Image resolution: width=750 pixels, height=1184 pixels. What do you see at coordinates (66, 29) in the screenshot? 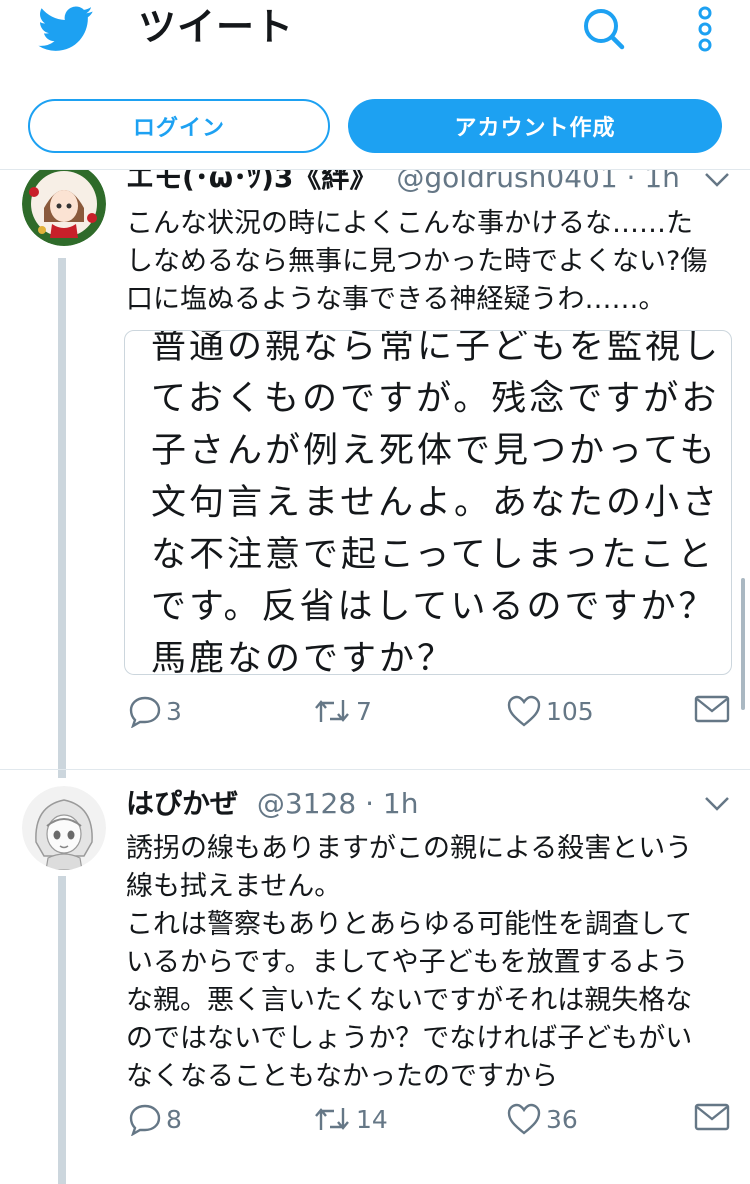
I see `twitter-bird-icon` at bounding box center [66, 29].